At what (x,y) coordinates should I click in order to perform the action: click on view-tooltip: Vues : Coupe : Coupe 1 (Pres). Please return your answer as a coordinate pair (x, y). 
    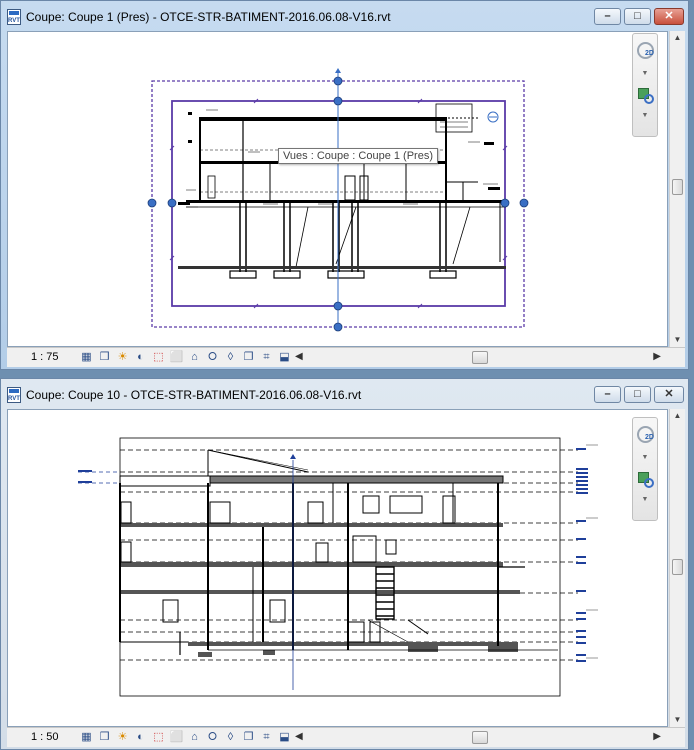
    Looking at the image, I should click on (358, 156).